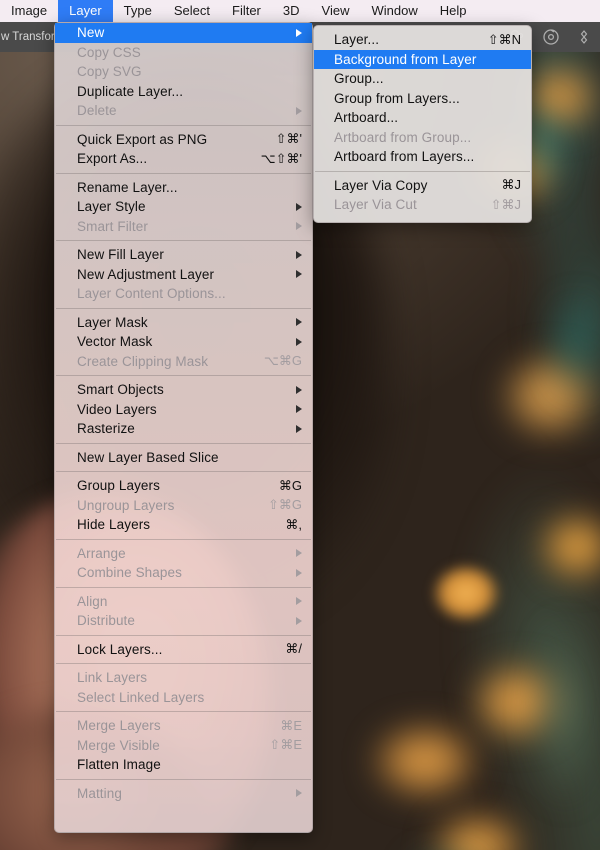 The width and height of the screenshot is (600, 850). Describe the element at coordinates (246, 11) in the screenshot. I see `menubar-item-filter: Filter` at that location.